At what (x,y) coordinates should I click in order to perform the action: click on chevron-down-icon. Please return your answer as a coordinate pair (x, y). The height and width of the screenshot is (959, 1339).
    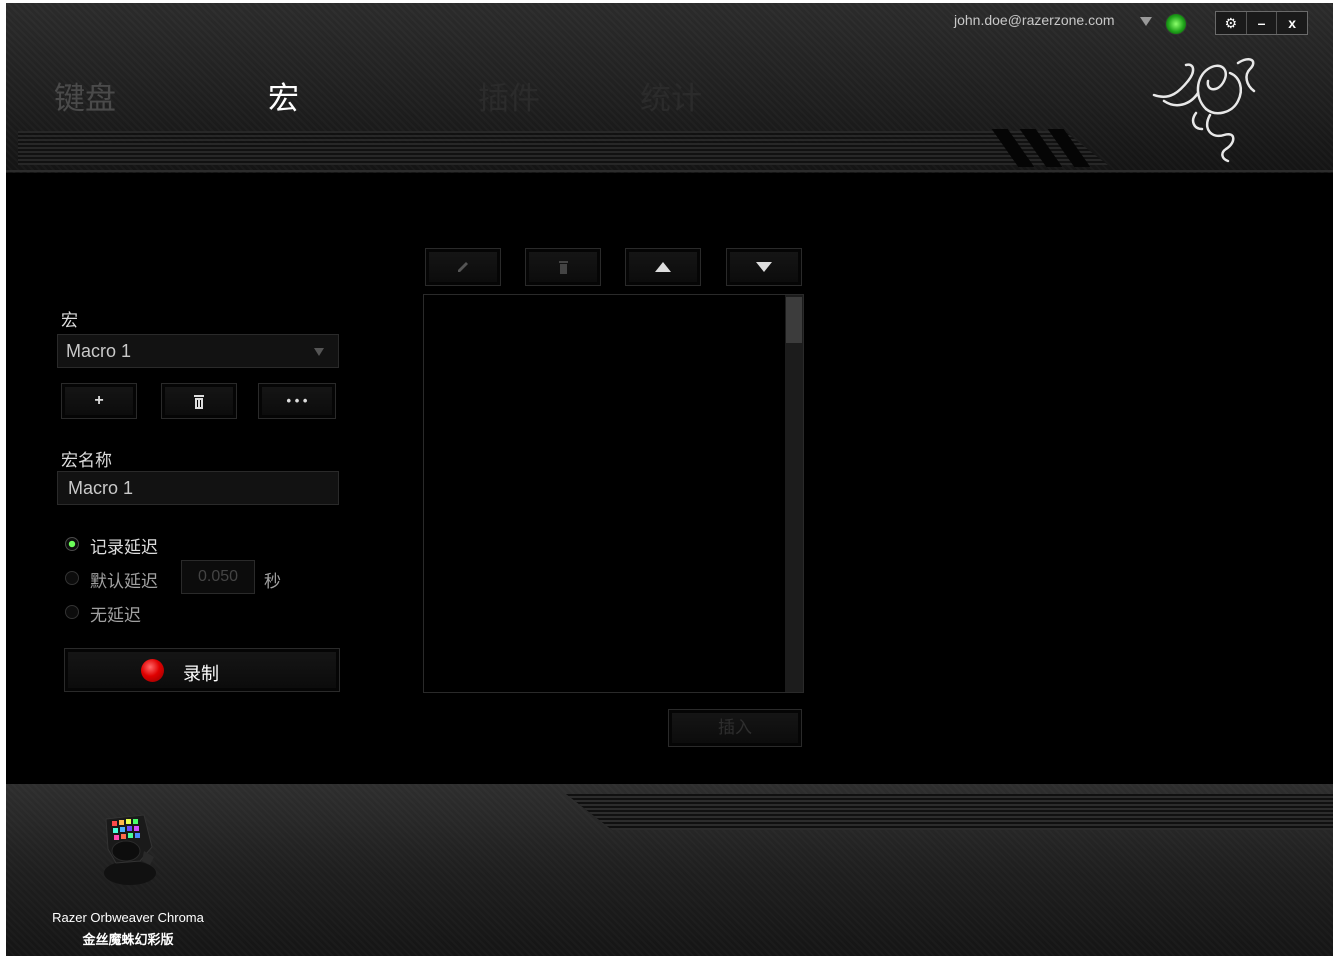
    Looking at the image, I should click on (319, 352).